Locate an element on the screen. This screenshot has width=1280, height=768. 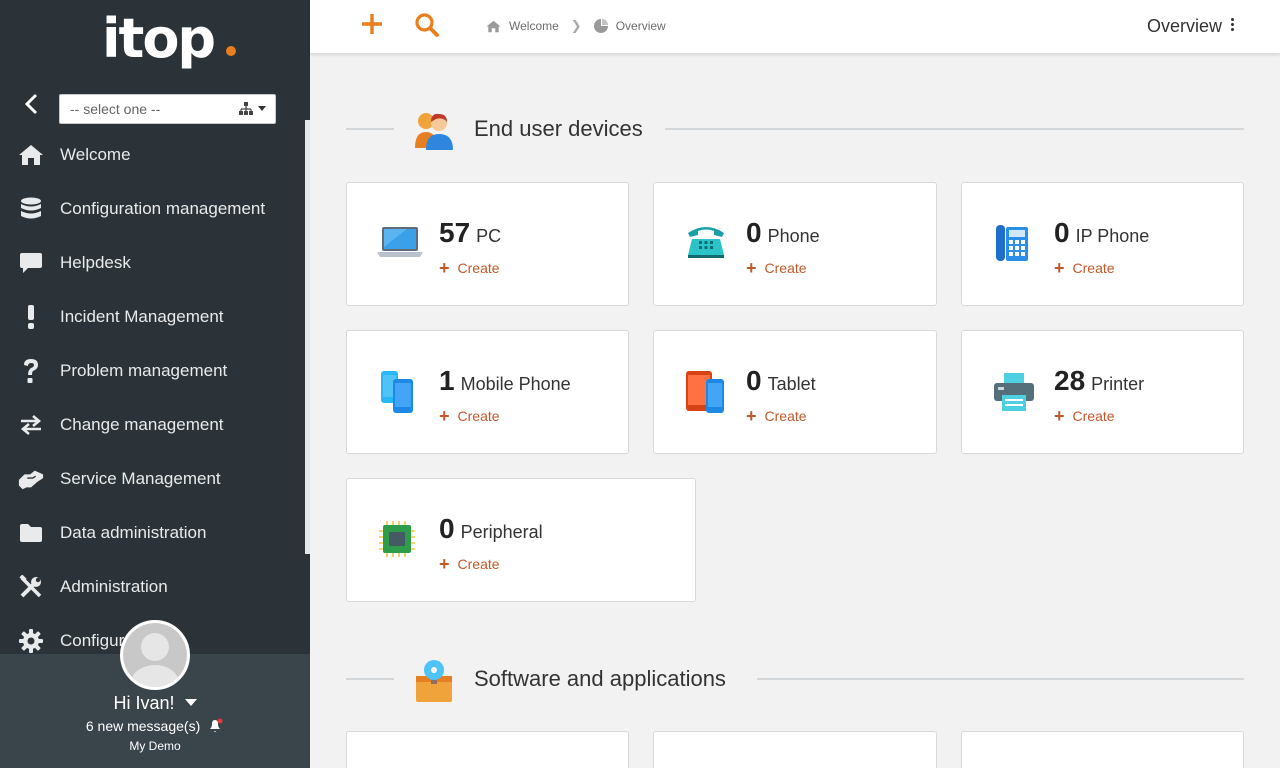
dashlet-pc: 57 PC + Create is located at coordinates (487, 244).